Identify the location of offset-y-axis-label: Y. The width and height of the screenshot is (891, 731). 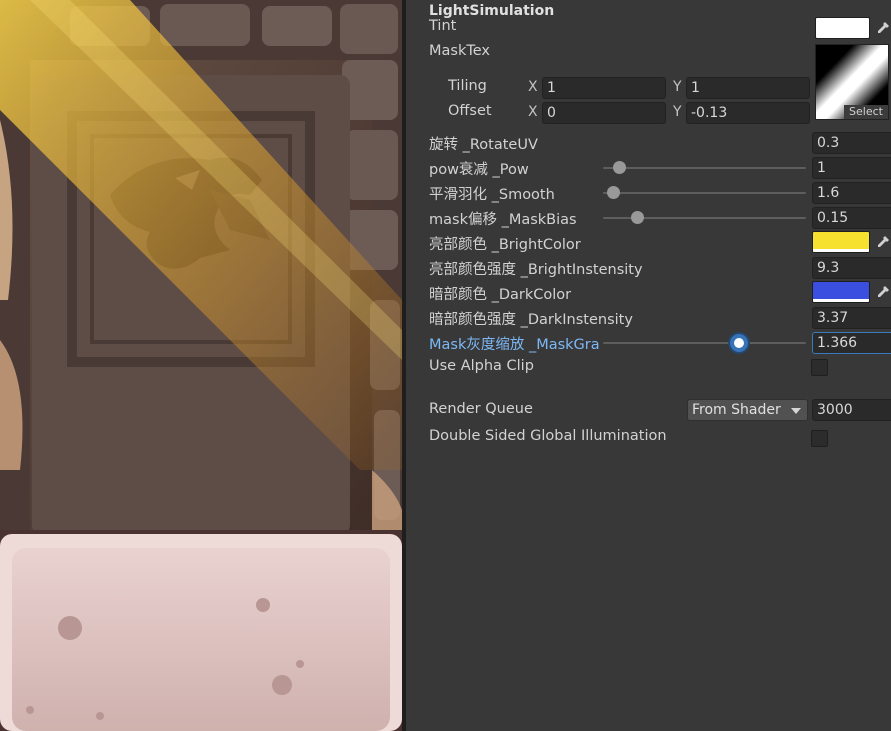
(677, 112).